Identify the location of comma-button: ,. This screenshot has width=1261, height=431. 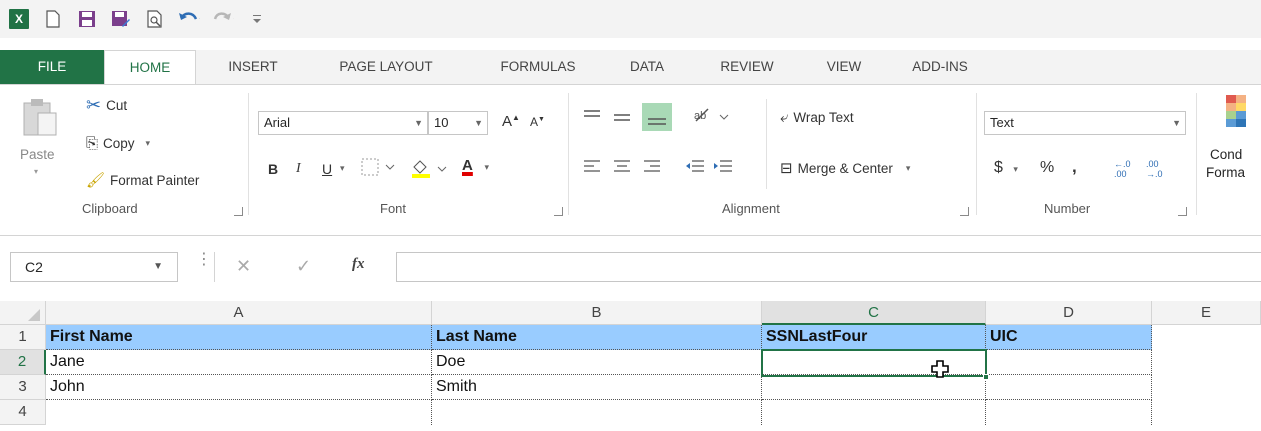
(1074, 167).